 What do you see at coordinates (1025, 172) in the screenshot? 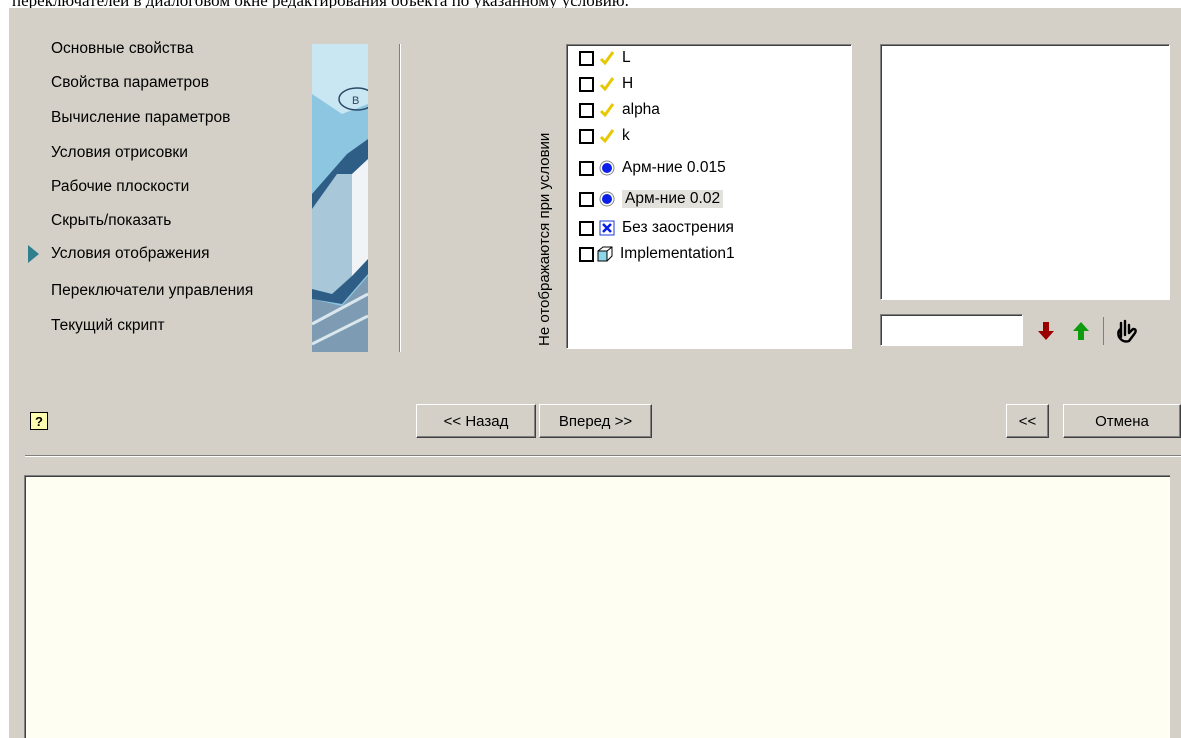
I see `condition-text-area` at bounding box center [1025, 172].